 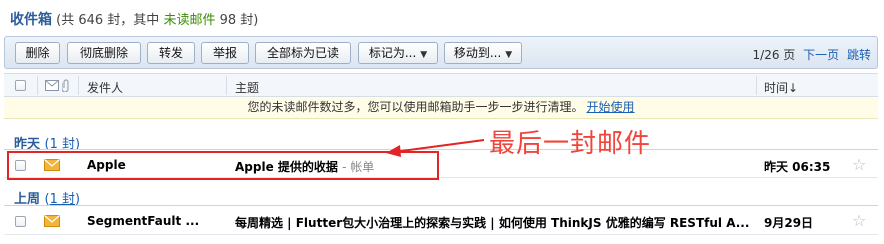 I want to click on start-using-link: 开始使用, so click(x=611, y=107).